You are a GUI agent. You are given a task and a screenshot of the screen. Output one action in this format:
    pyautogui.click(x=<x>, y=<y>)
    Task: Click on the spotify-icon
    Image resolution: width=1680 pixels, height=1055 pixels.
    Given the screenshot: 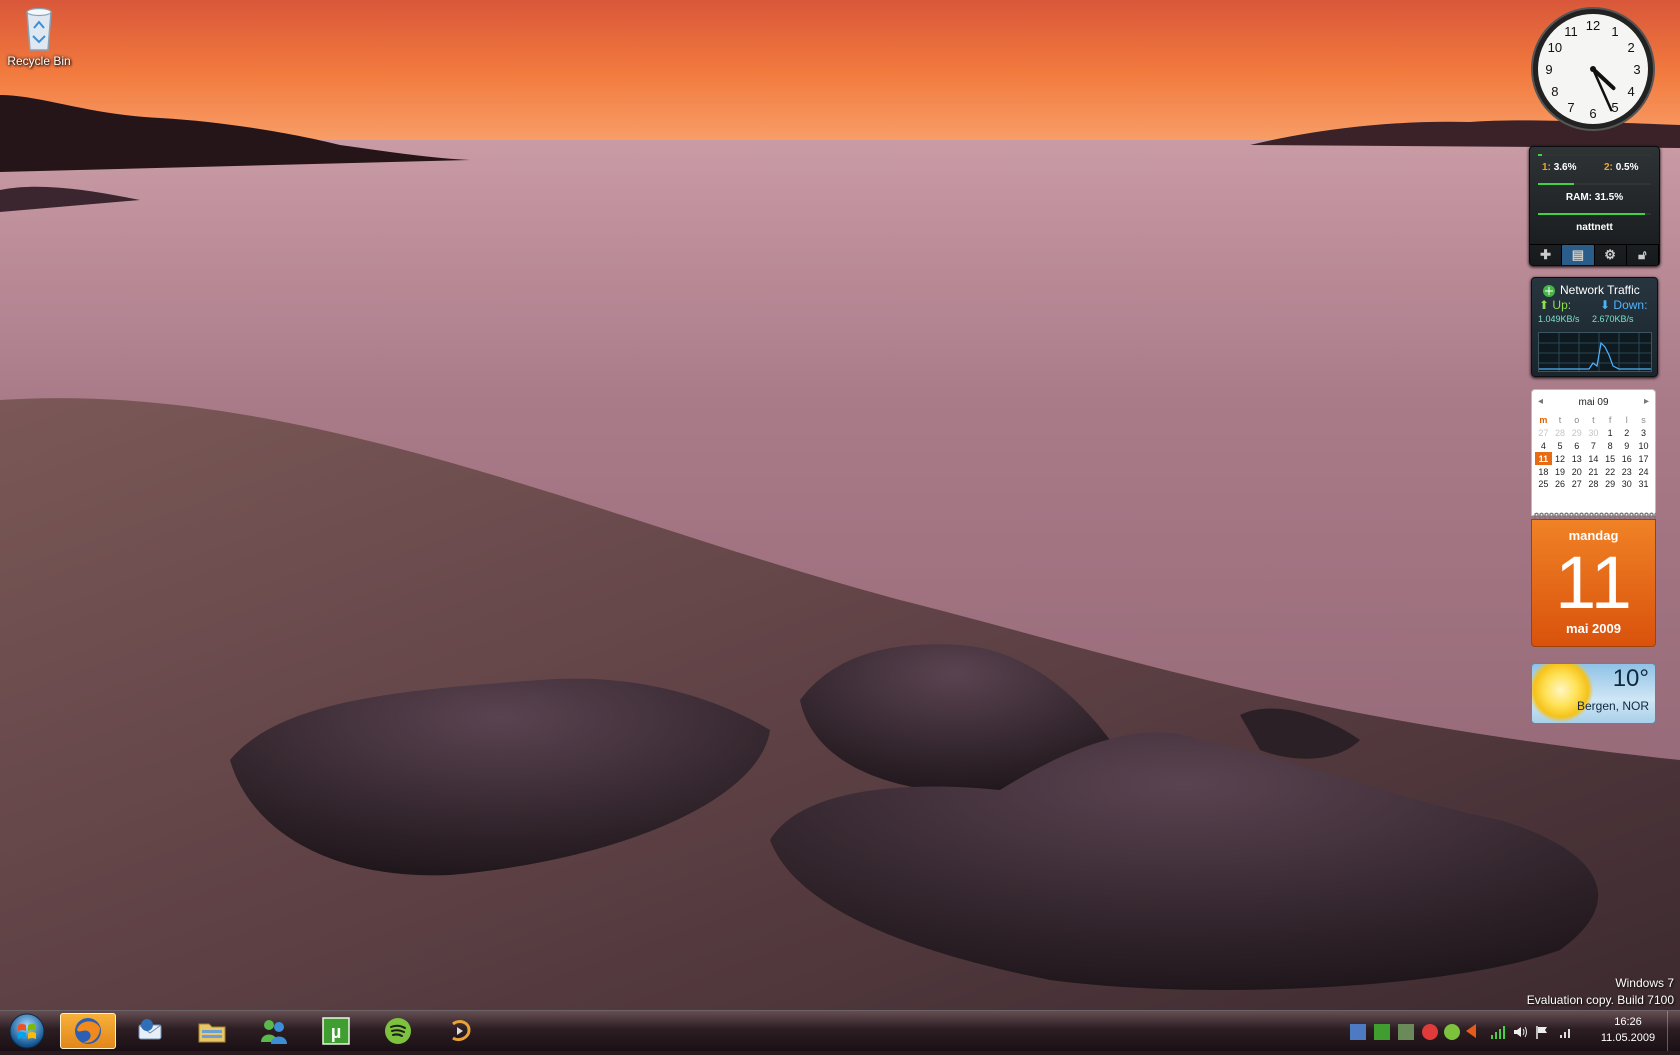 What is the action you would take?
    pyautogui.click(x=398, y=1031)
    